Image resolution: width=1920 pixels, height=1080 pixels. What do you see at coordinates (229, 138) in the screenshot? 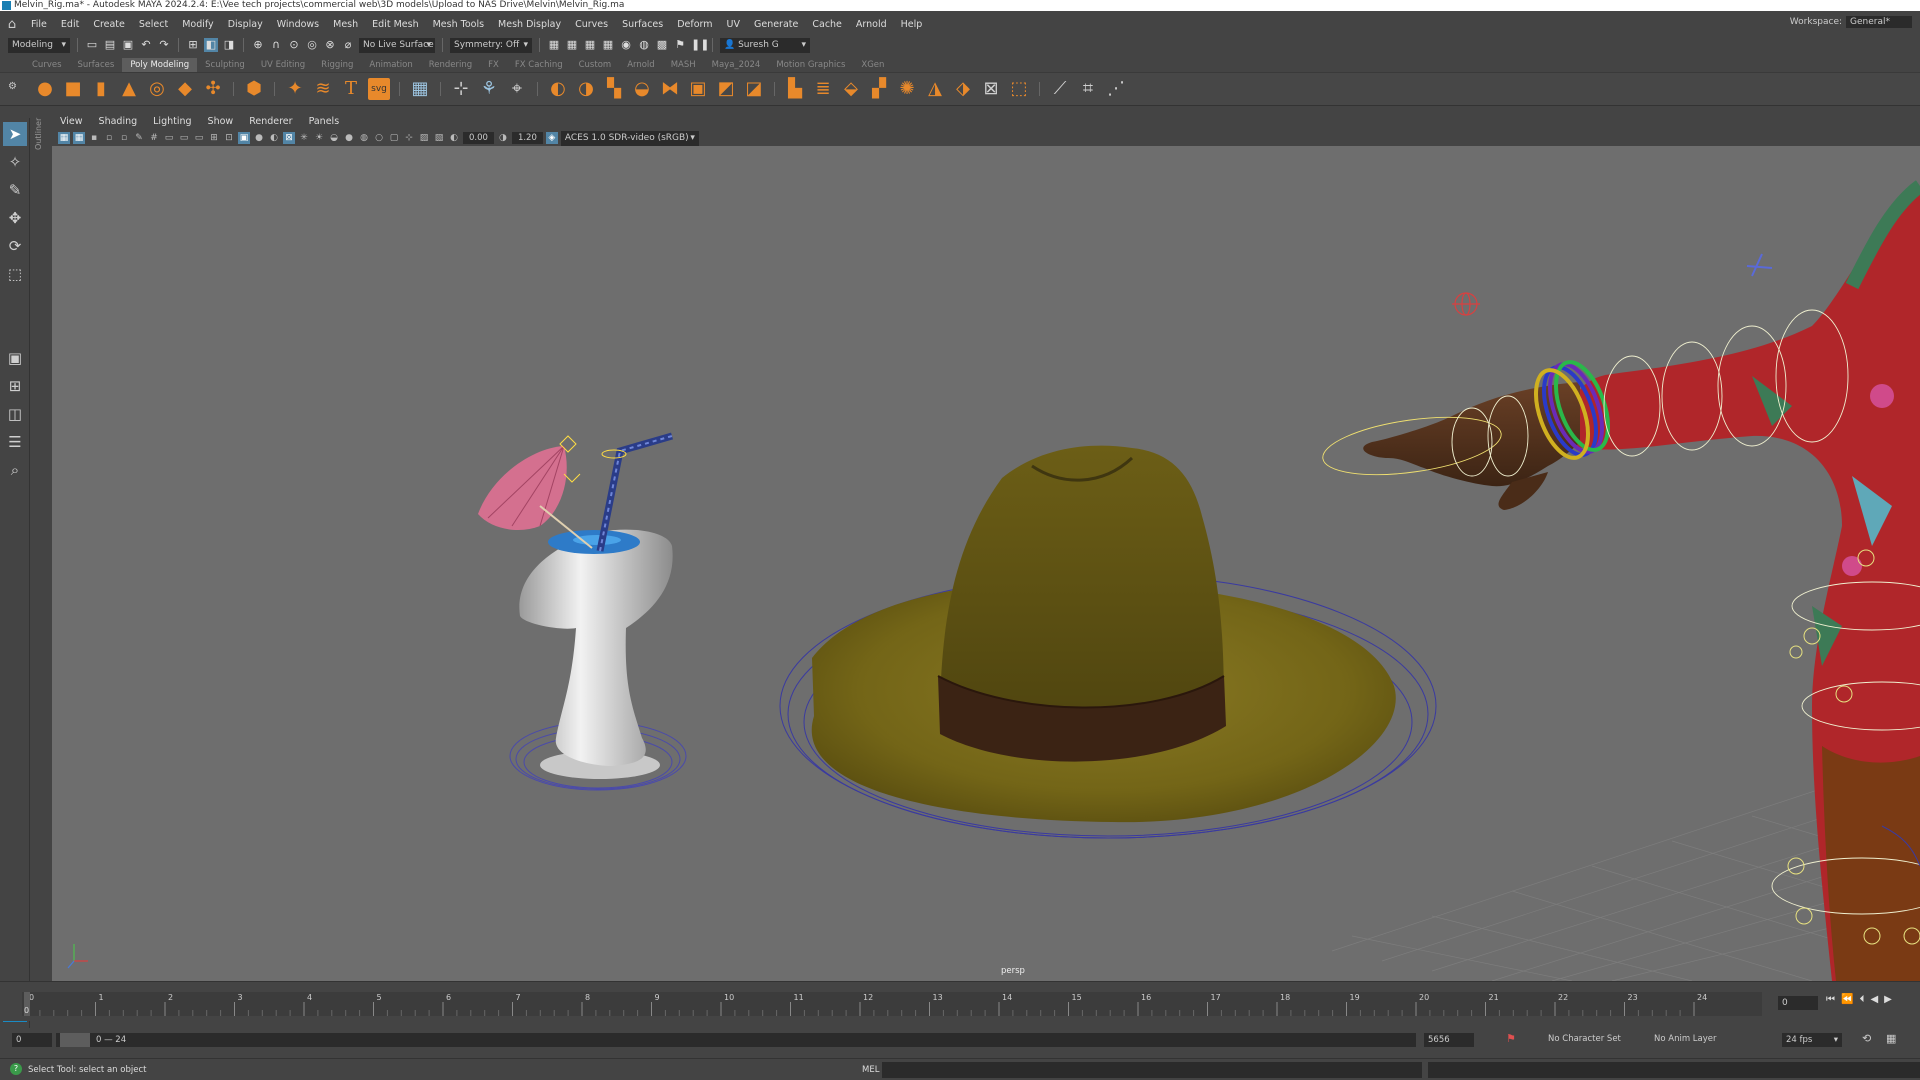
I see `safe-action-icon: ⊡` at bounding box center [229, 138].